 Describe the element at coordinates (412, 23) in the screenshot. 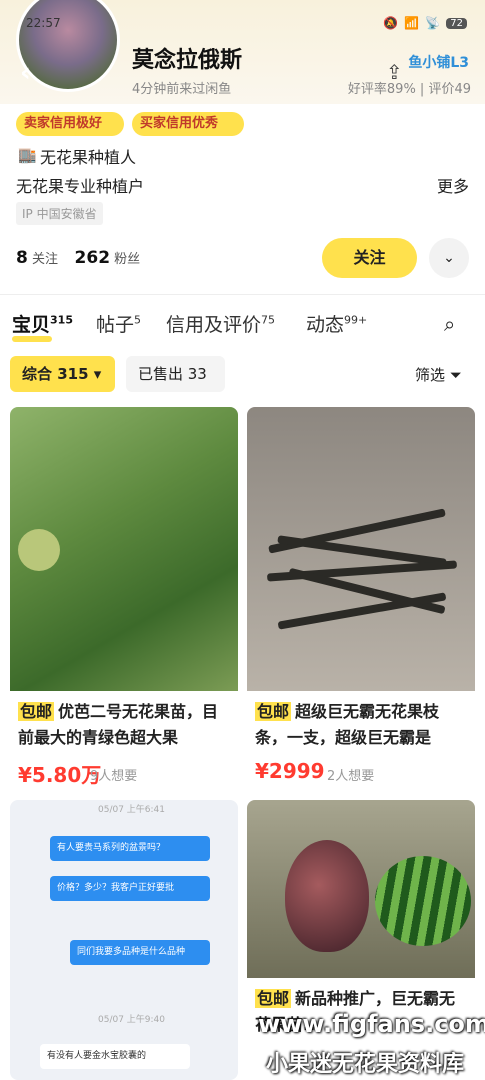

I see `signal-icon: 📶` at that location.